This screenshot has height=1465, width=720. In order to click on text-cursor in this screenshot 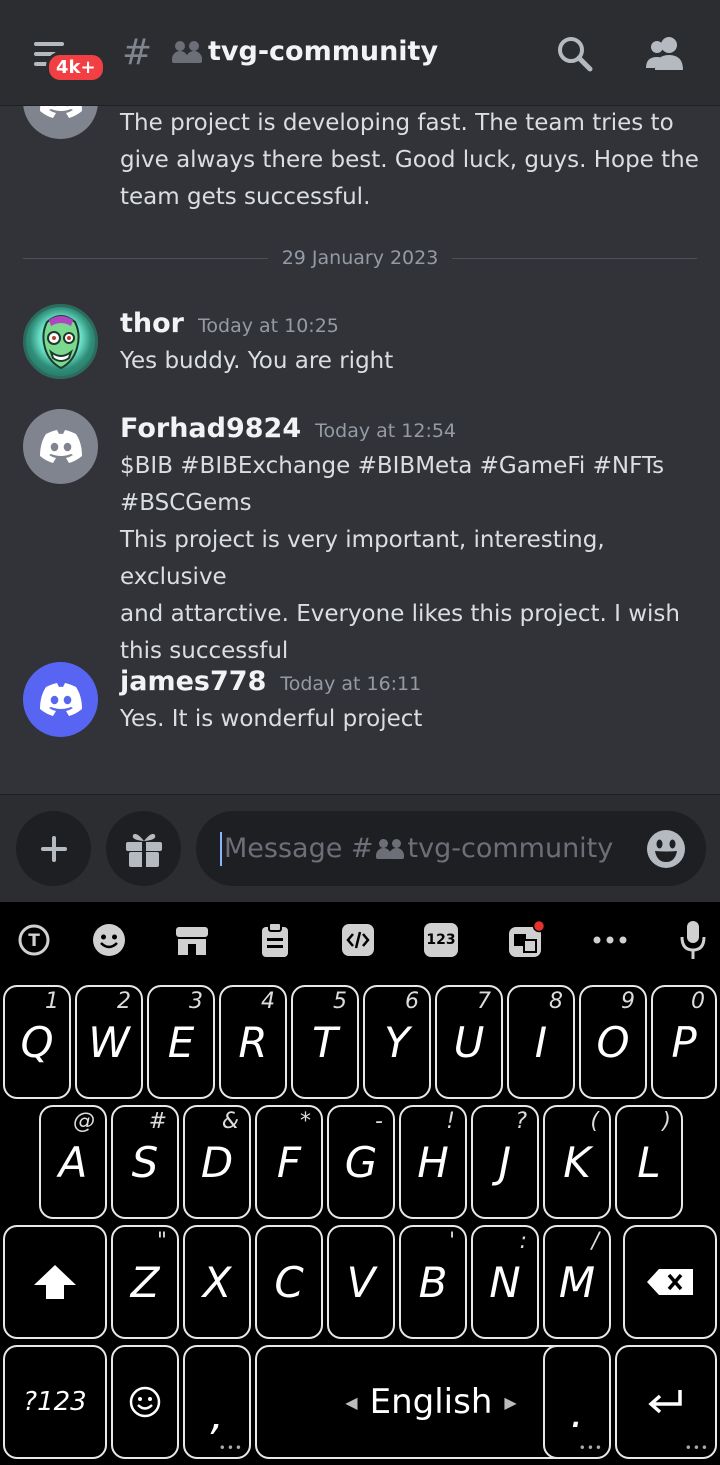, I will do `click(221, 848)`.